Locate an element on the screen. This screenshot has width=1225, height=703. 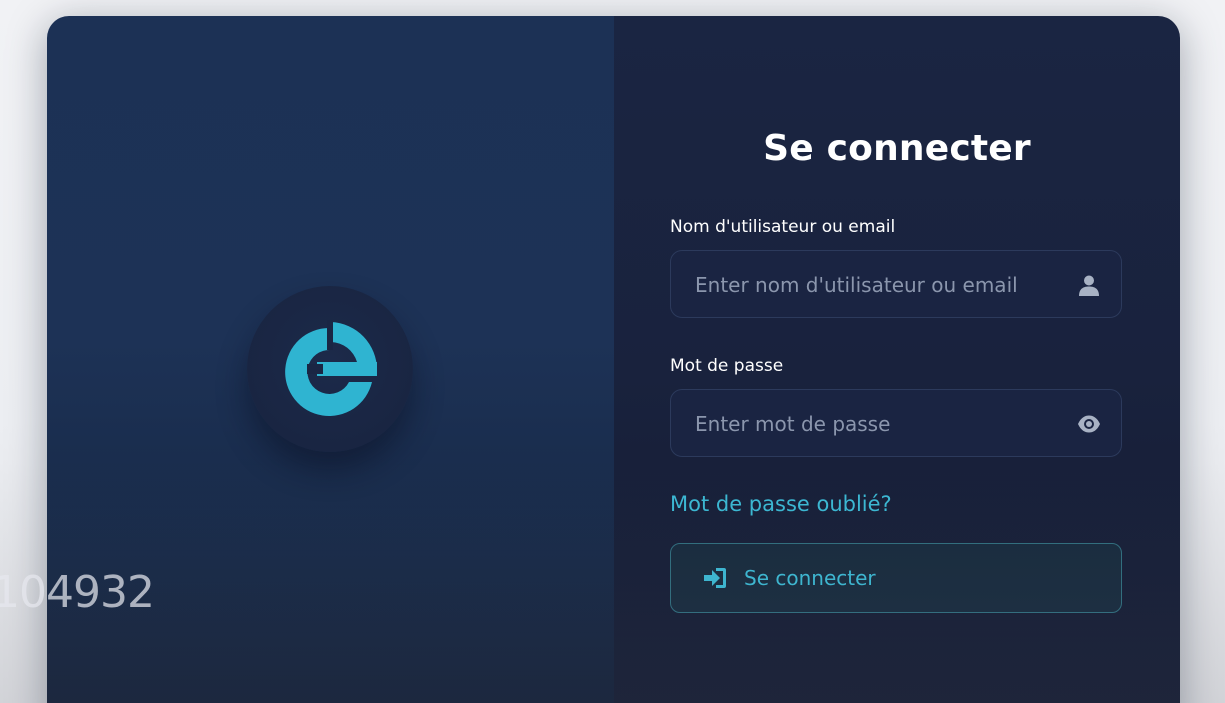
login-arrow-icon is located at coordinates (715, 578).